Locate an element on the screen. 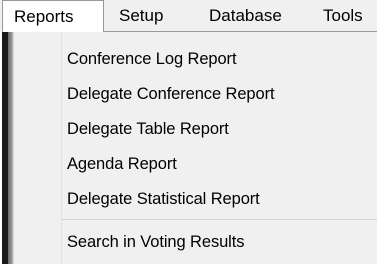 Image resolution: width=377 pixels, height=264 pixels. menu-item-delegate-conference-report: Delegate Conference Report is located at coordinates (171, 94).